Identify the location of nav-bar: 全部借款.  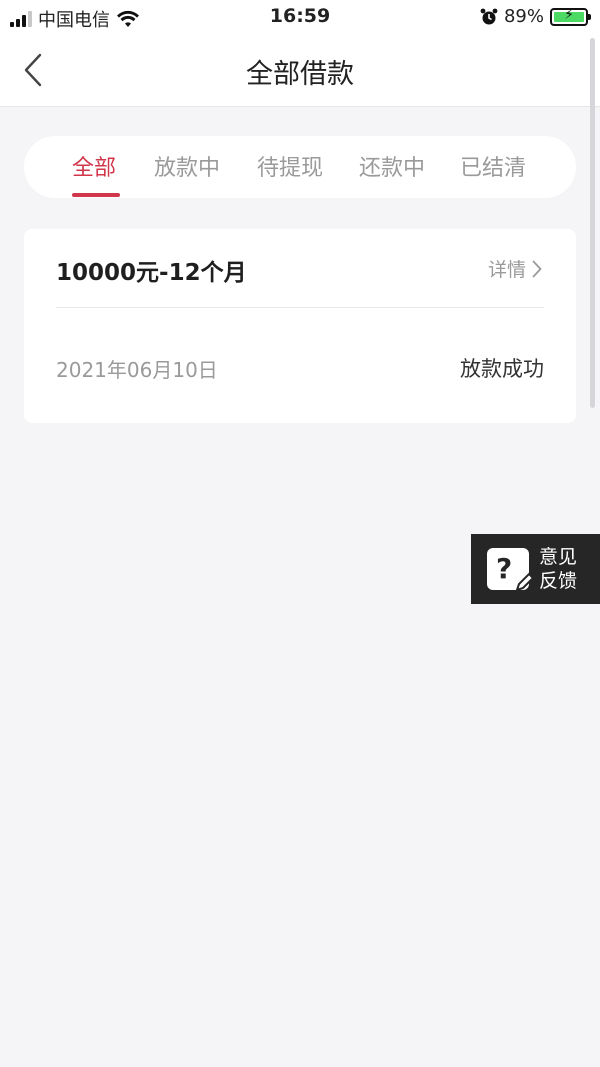
(300, 70).